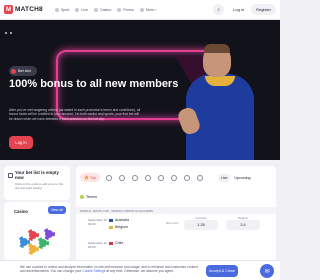 The height and width of the screenshot is (280, 320). I want to click on away-team: Belgium, so click(118, 227).